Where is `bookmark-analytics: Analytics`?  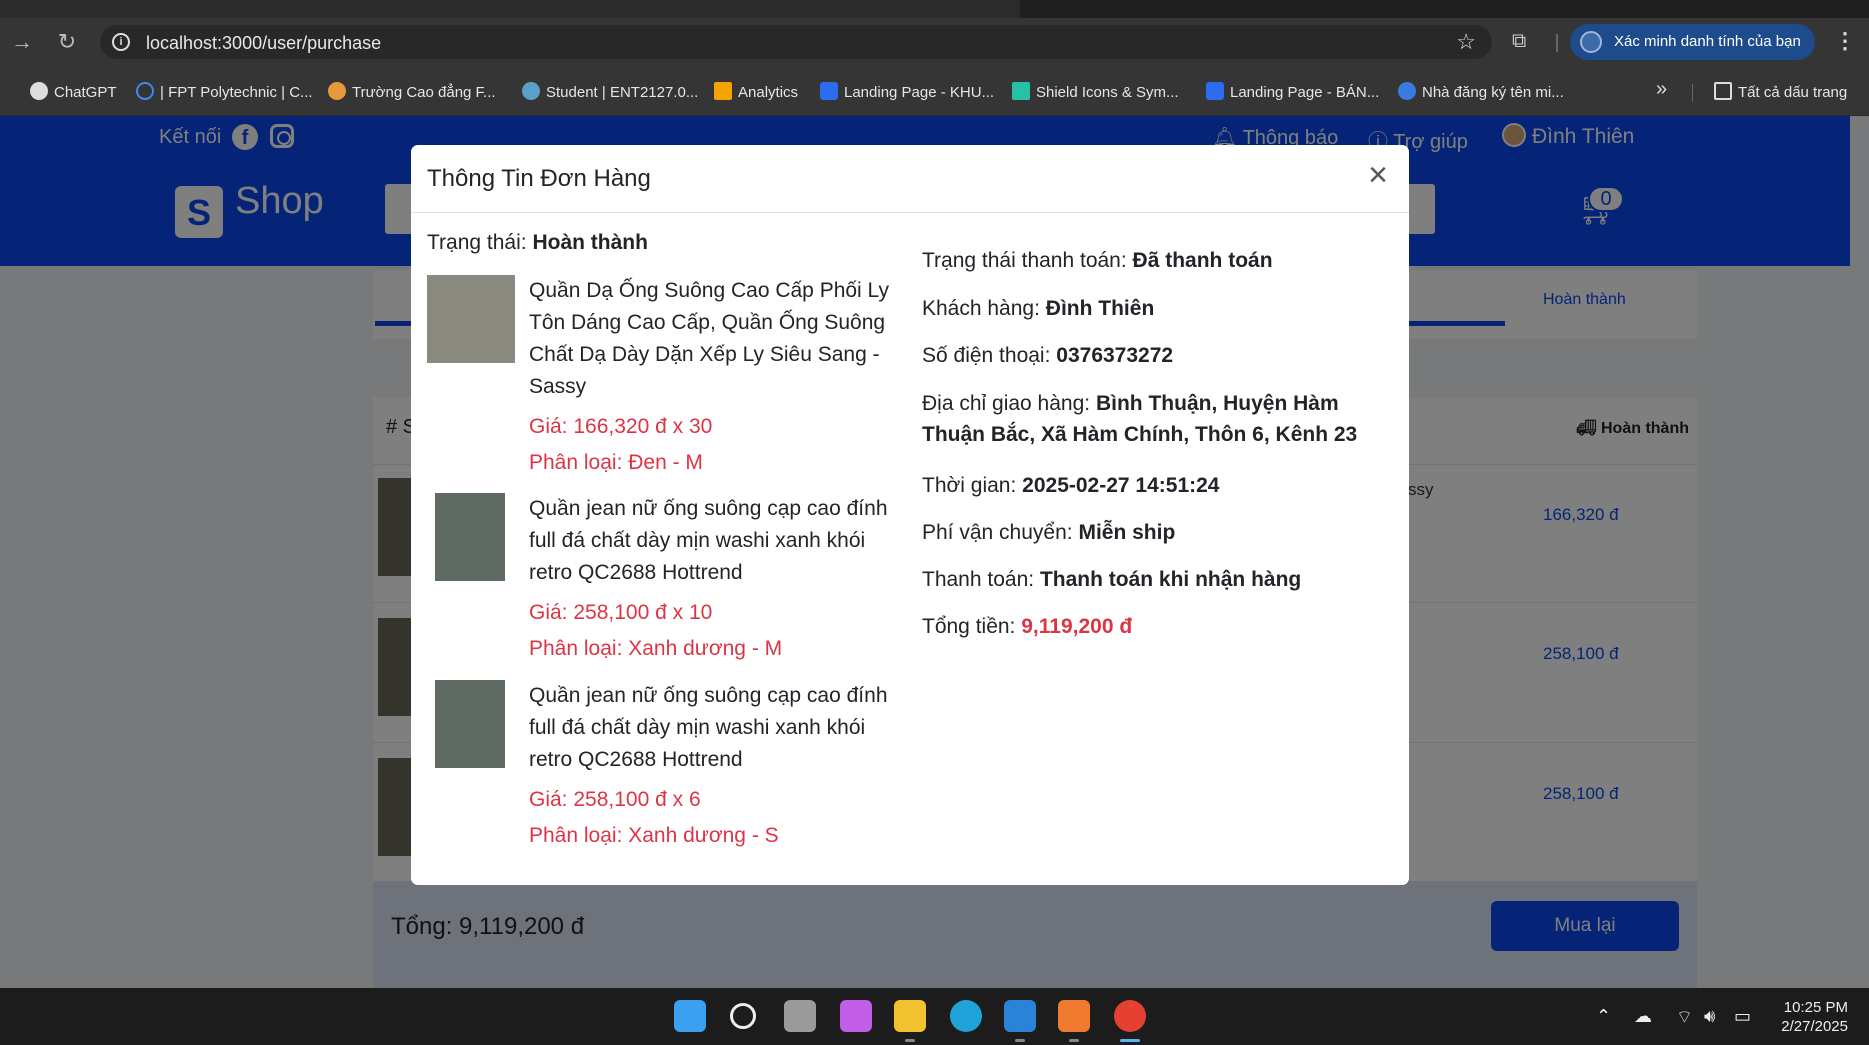
bookmark-analytics: Analytics is located at coordinates (756, 91).